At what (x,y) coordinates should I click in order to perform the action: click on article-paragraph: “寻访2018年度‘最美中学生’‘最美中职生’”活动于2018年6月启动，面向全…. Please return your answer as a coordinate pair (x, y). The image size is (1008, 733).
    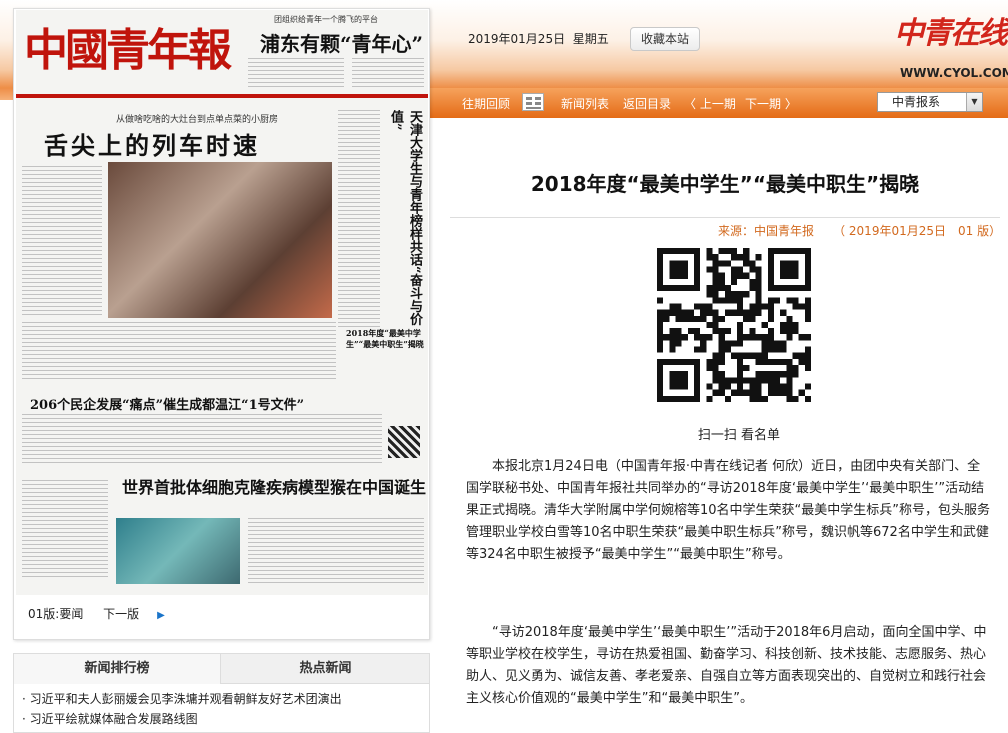
    Looking at the image, I should click on (726, 665).